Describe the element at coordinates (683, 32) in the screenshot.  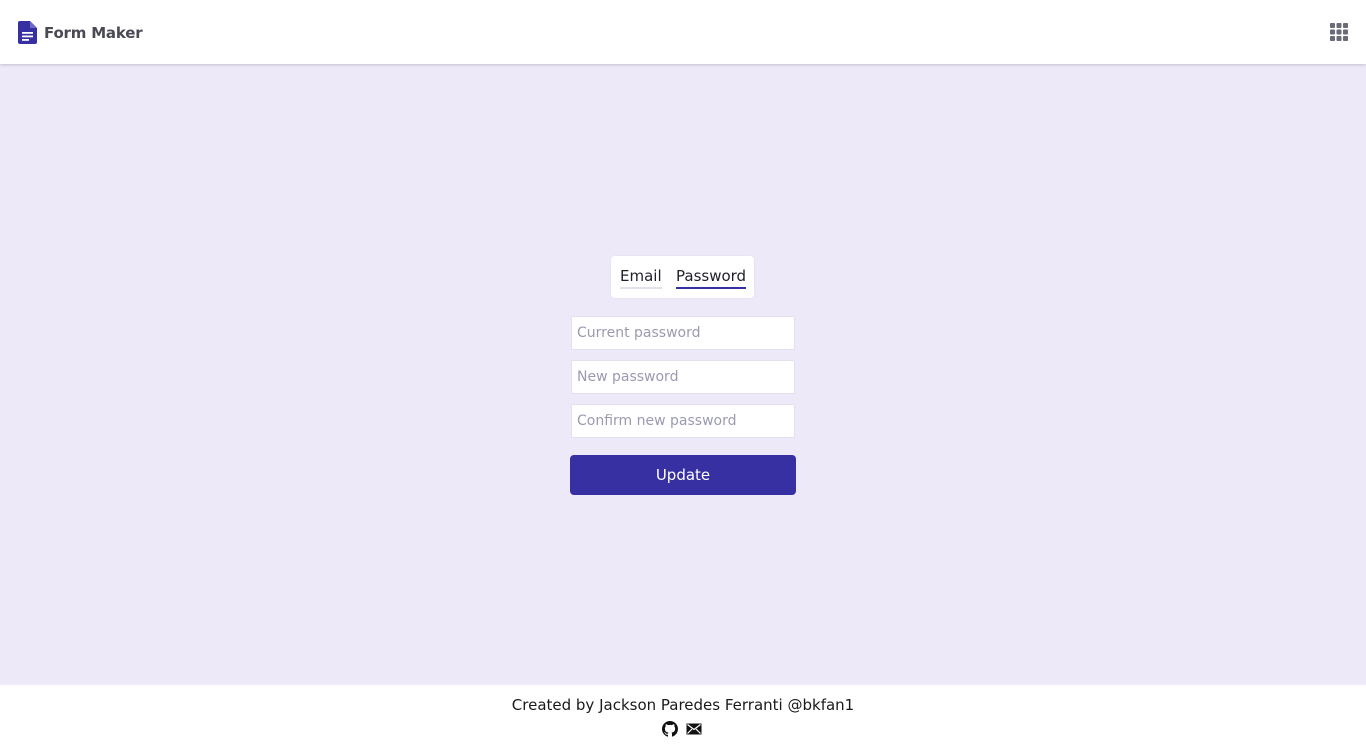
I see `app-header: Form Maker` at that location.